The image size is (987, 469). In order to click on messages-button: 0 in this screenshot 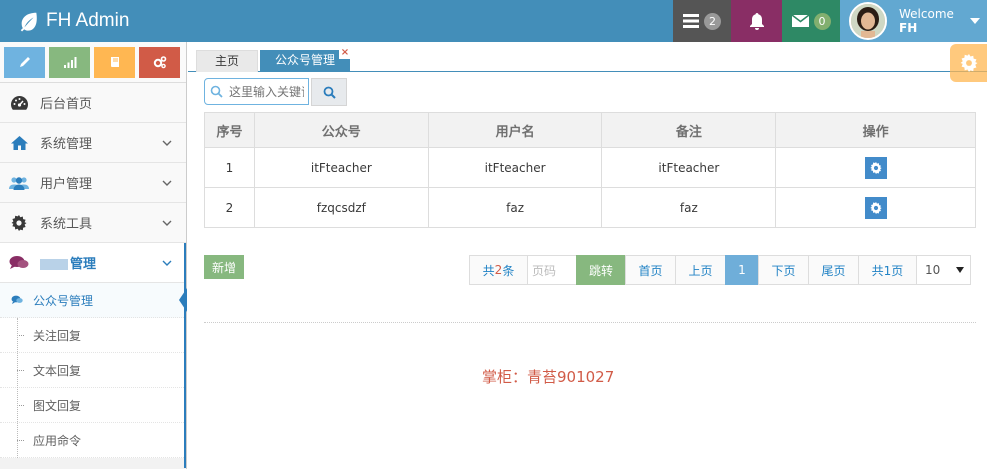, I will do `click(811, 21)`.